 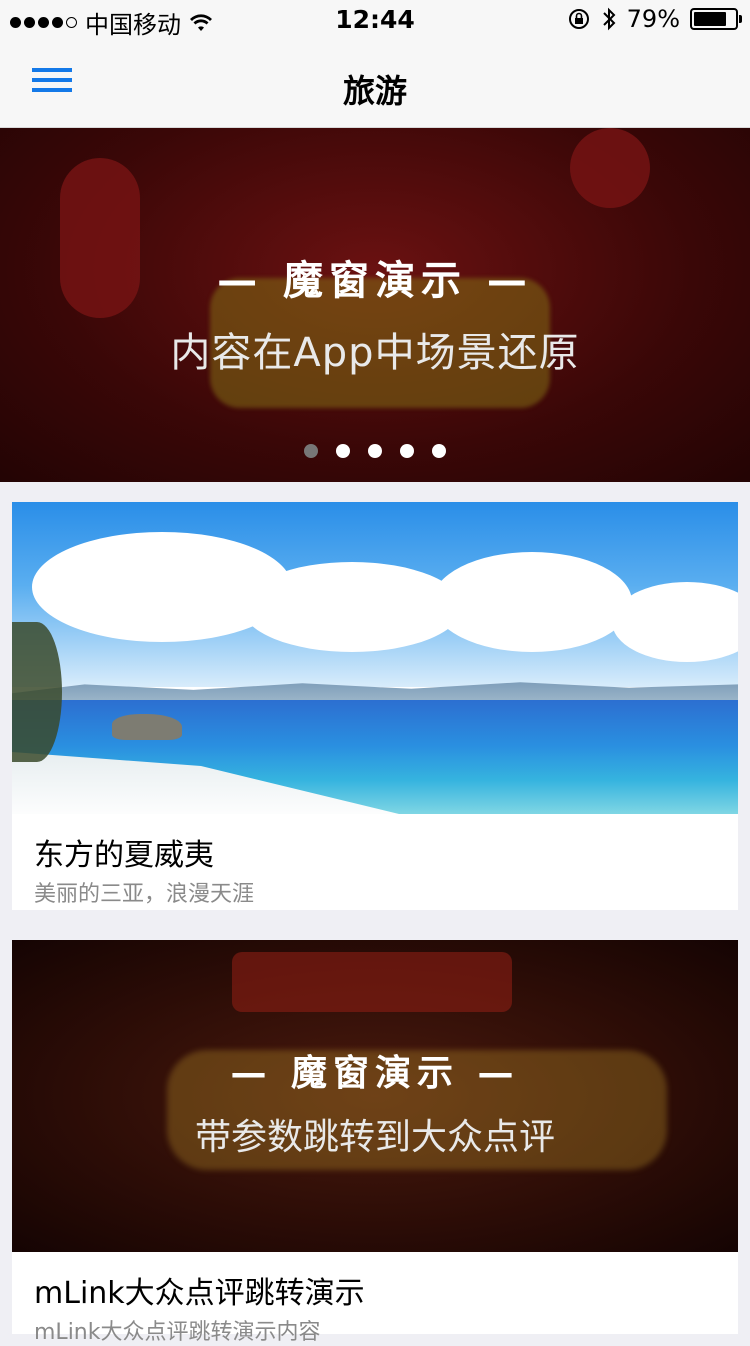 I want to click on battery-fill, so click(x=710, y=19).